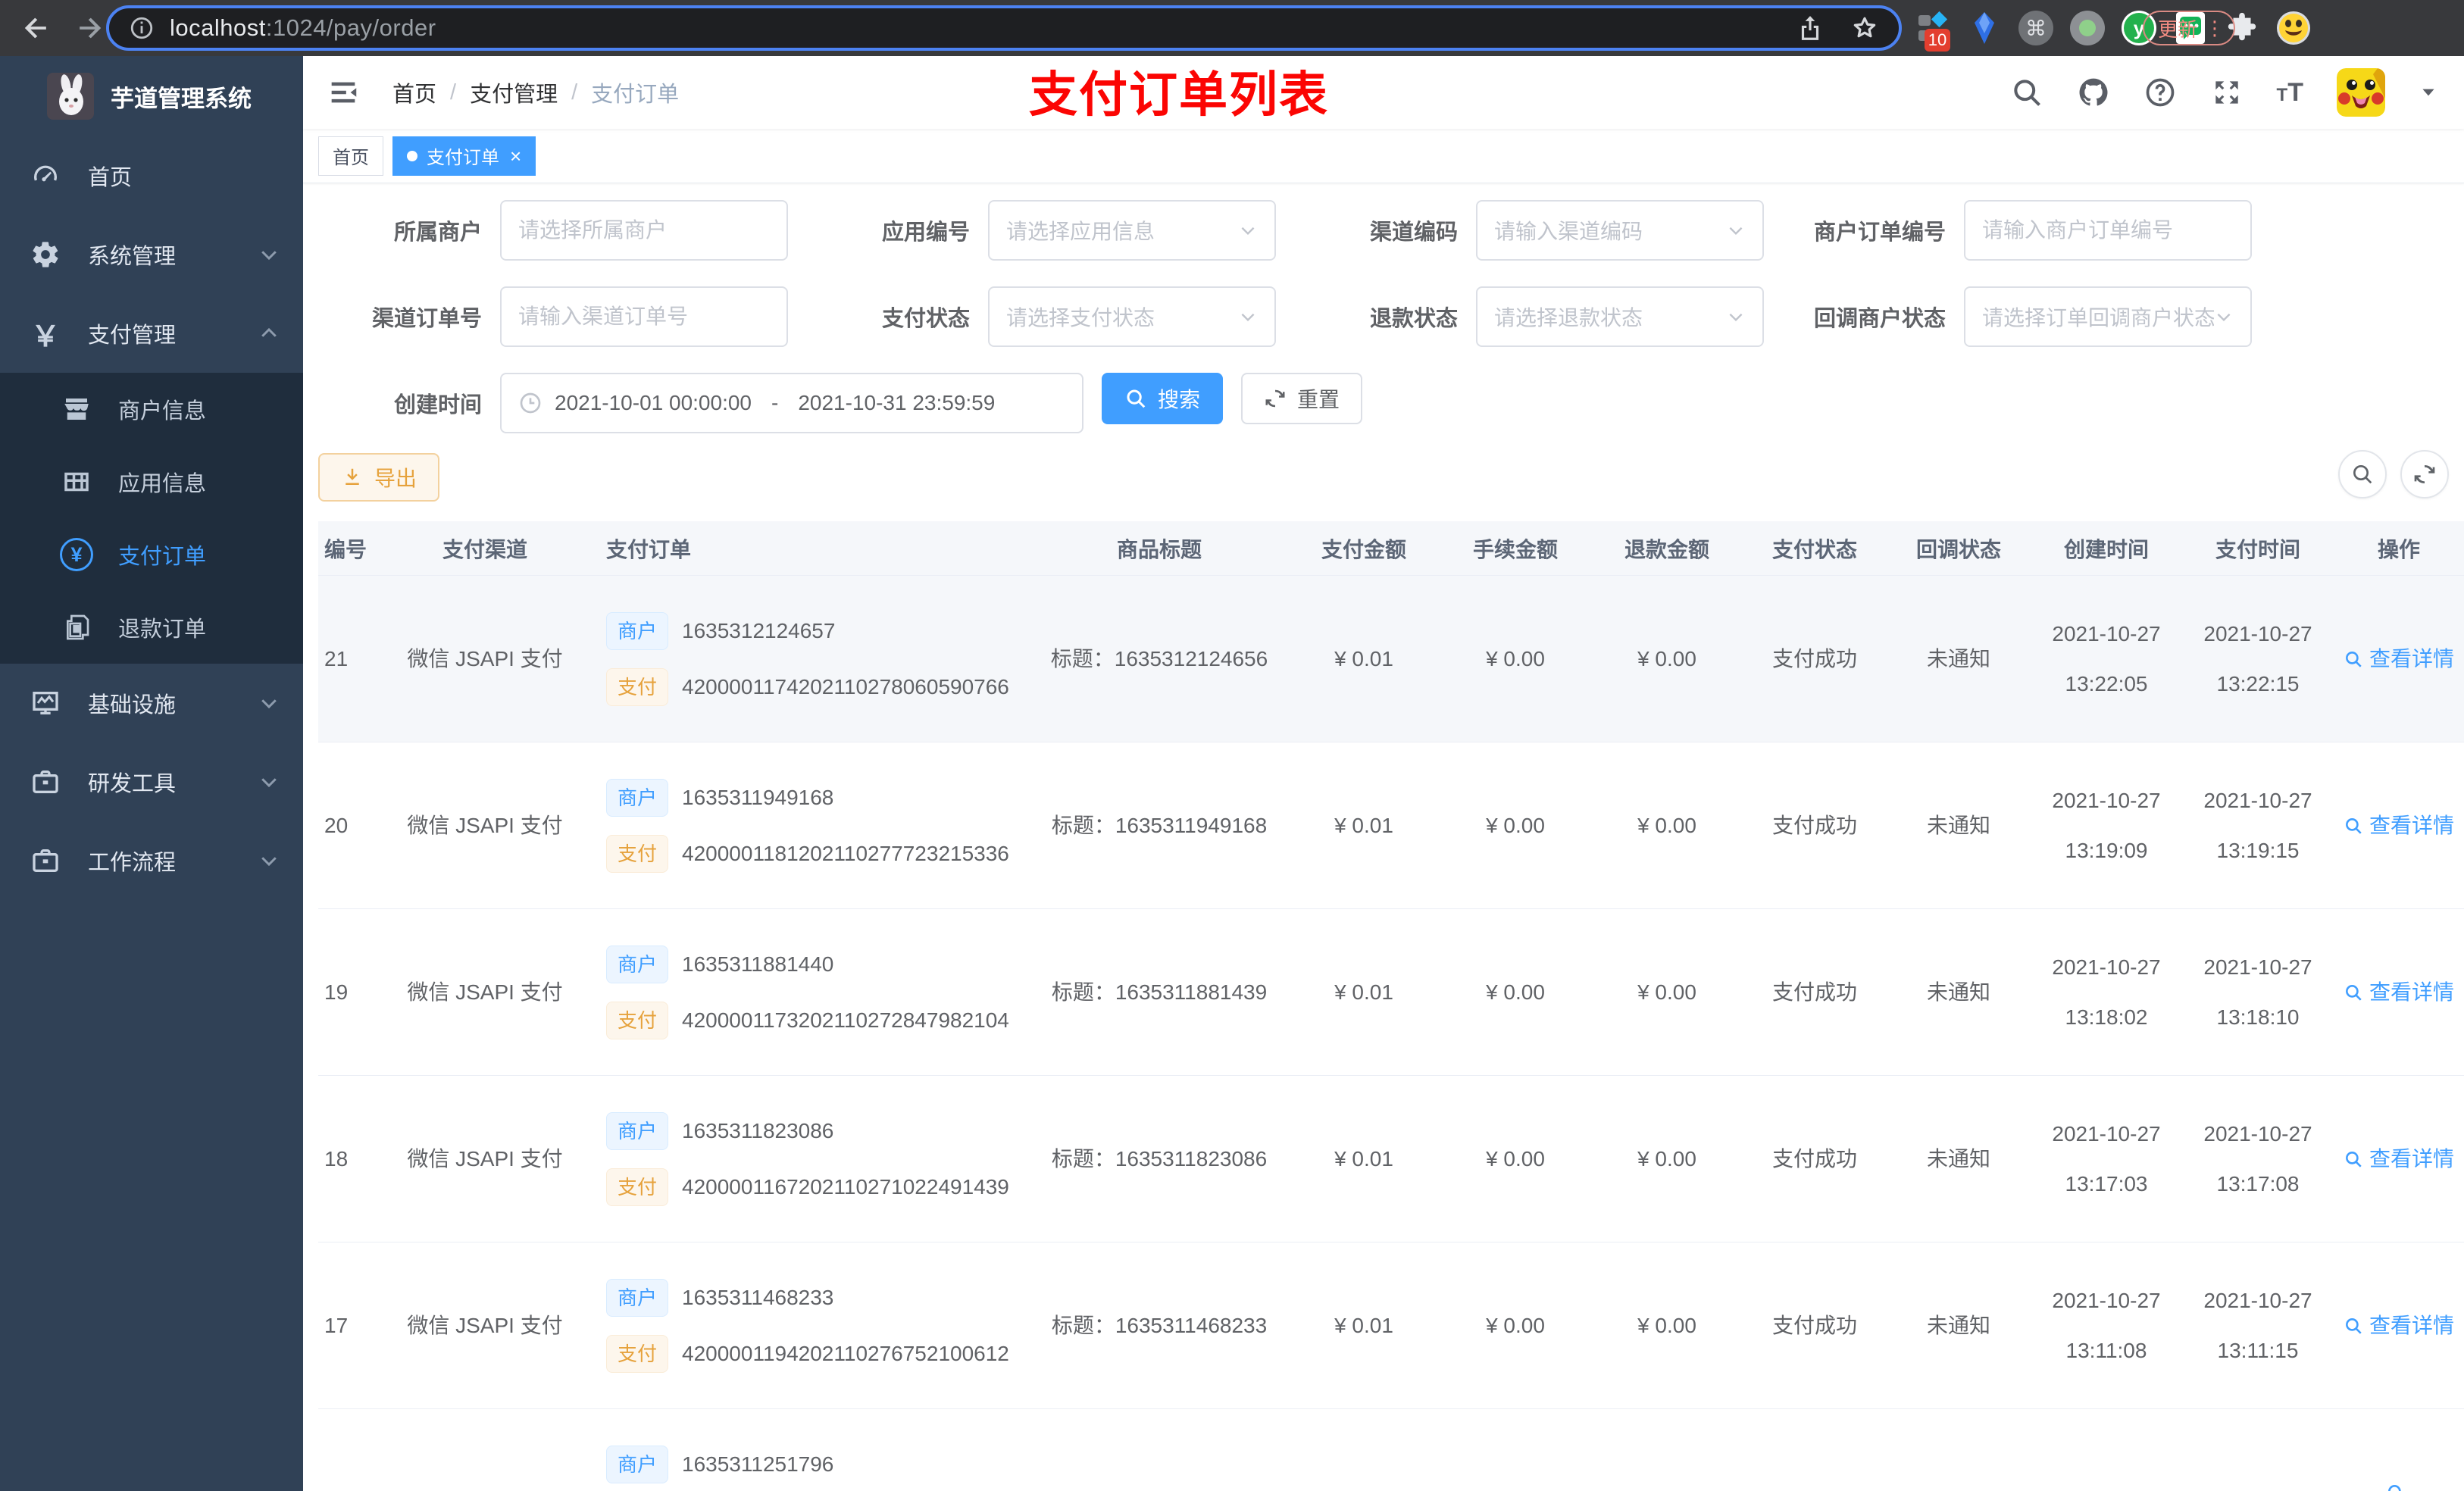 Image resolution: width=2464 pixels, height=1491 pixels. I want to click on field-label: 回调商户状态, so click(1879, 319).